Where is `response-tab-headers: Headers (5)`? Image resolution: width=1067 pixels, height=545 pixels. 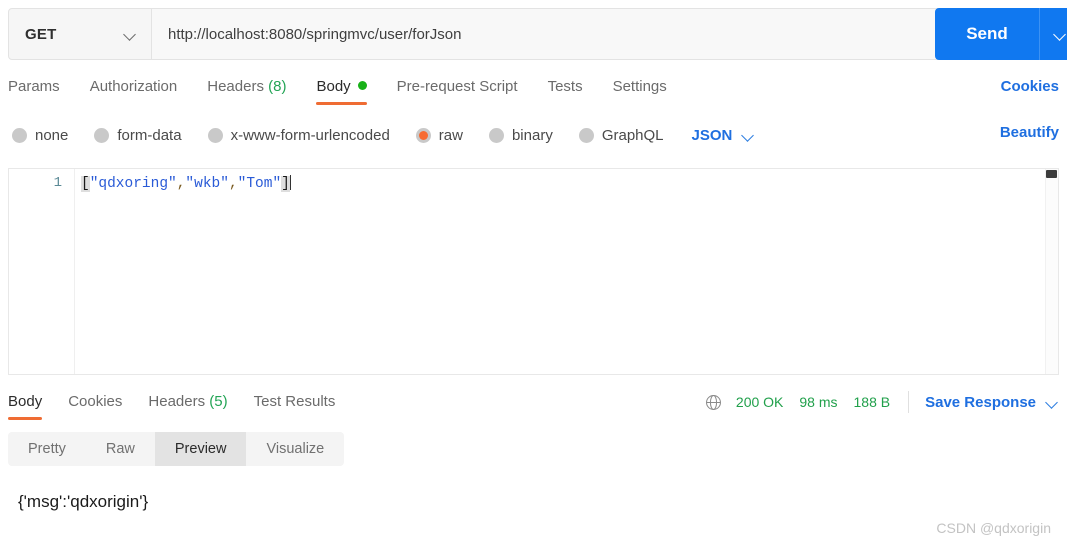
response-tab-headers: Headers (5) is located at coordinates (187, 405).